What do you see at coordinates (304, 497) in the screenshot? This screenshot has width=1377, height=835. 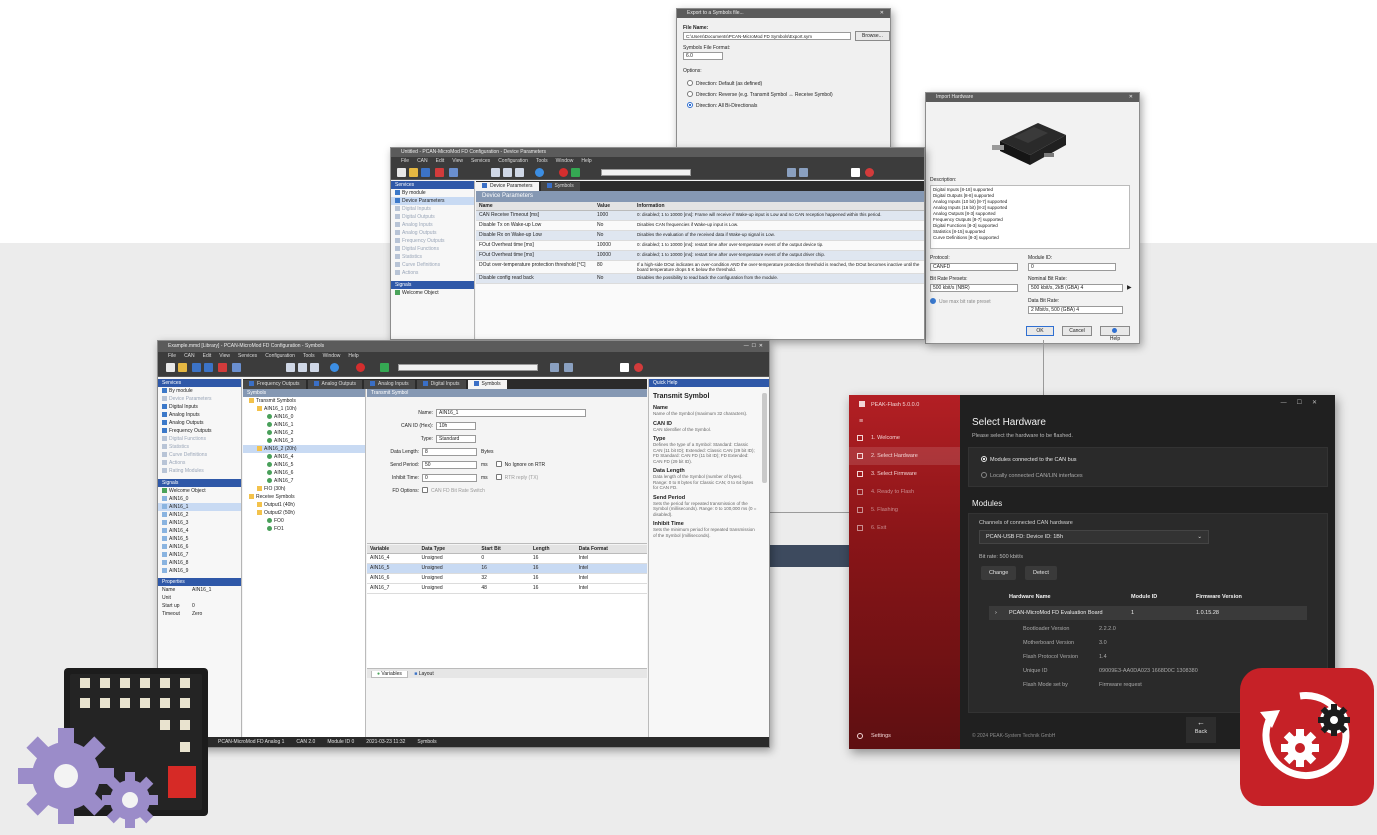 I see `symbol-group: Receive Symbols` at bounding box center [304, 497].